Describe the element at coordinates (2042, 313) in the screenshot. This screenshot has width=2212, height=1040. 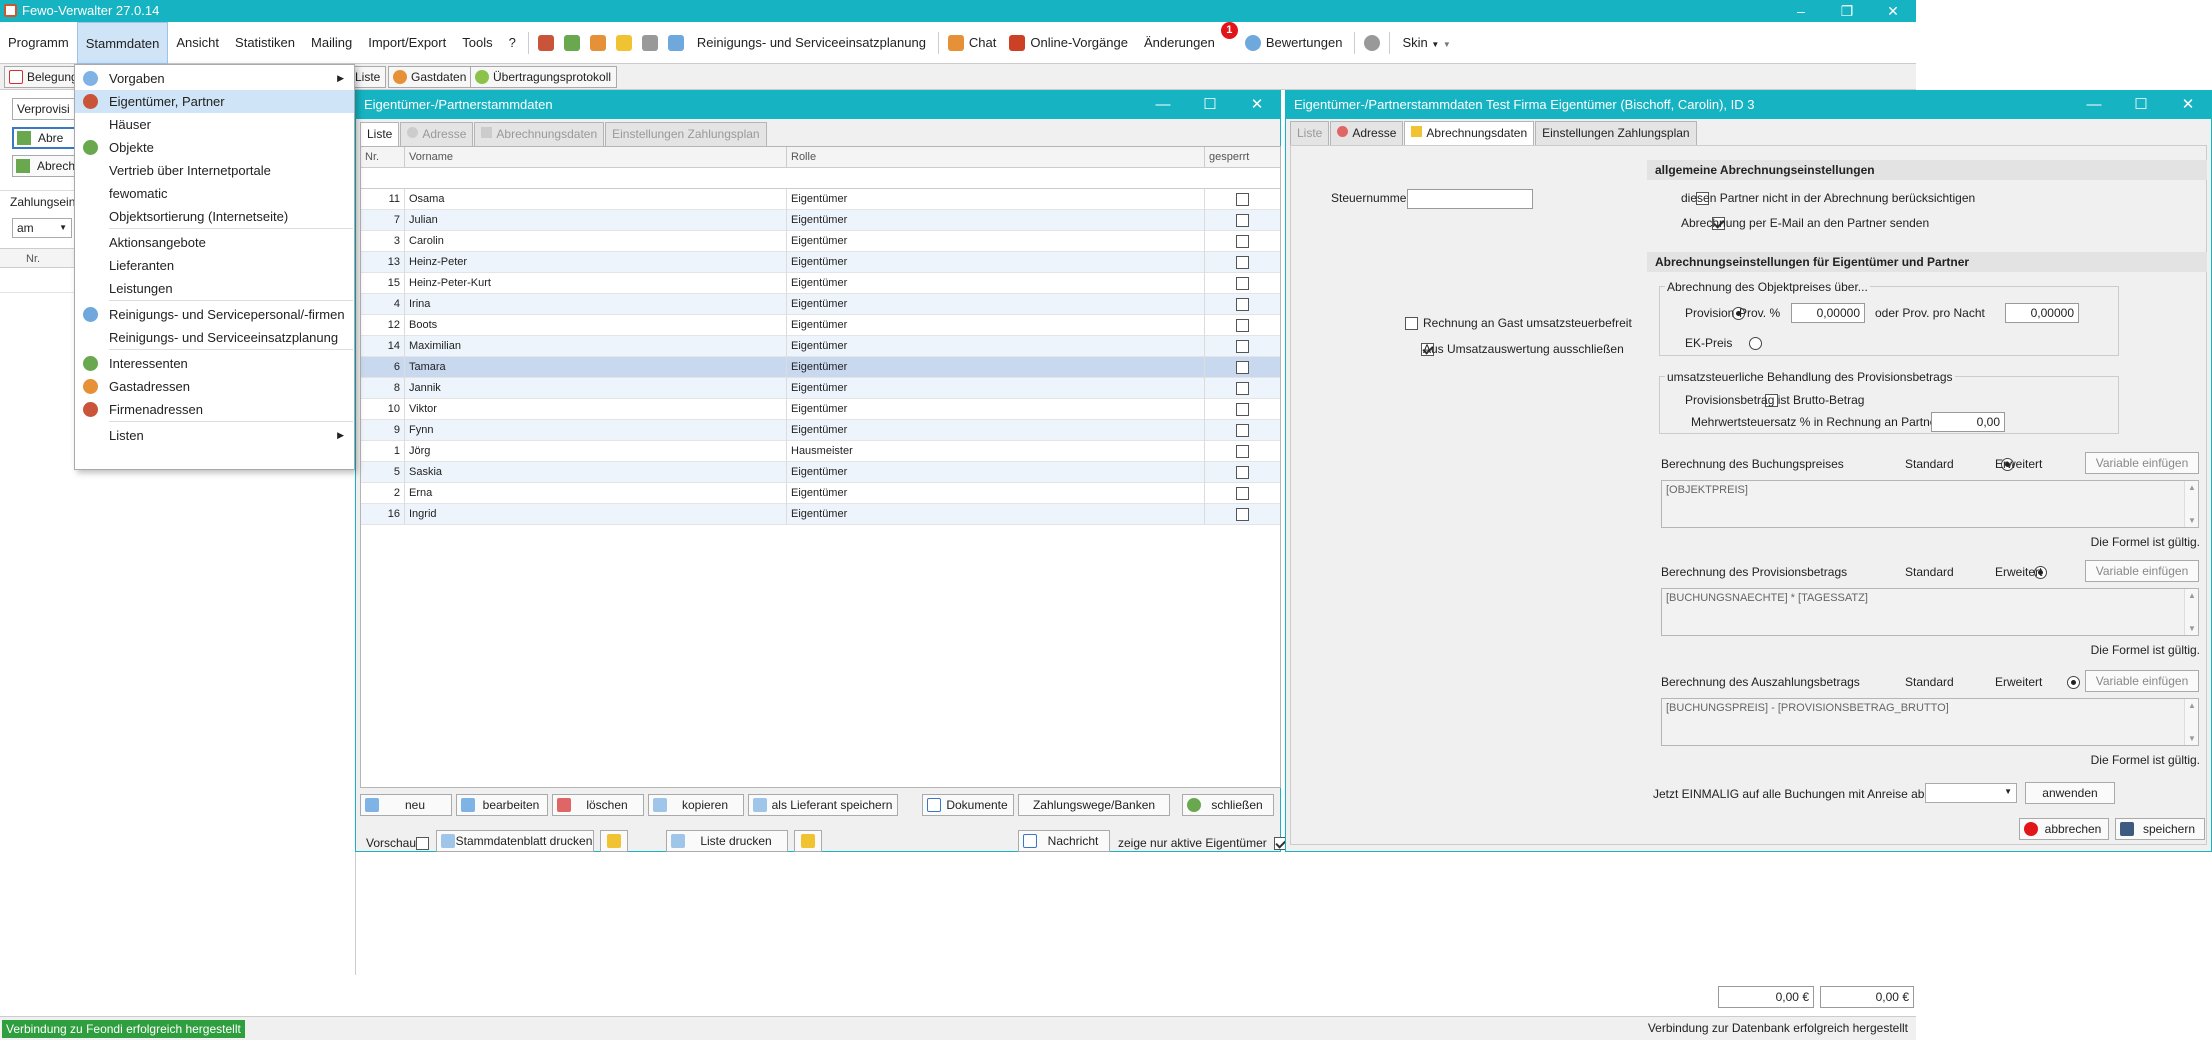
I see `prov-nacht-input: 0,00000` at that location.